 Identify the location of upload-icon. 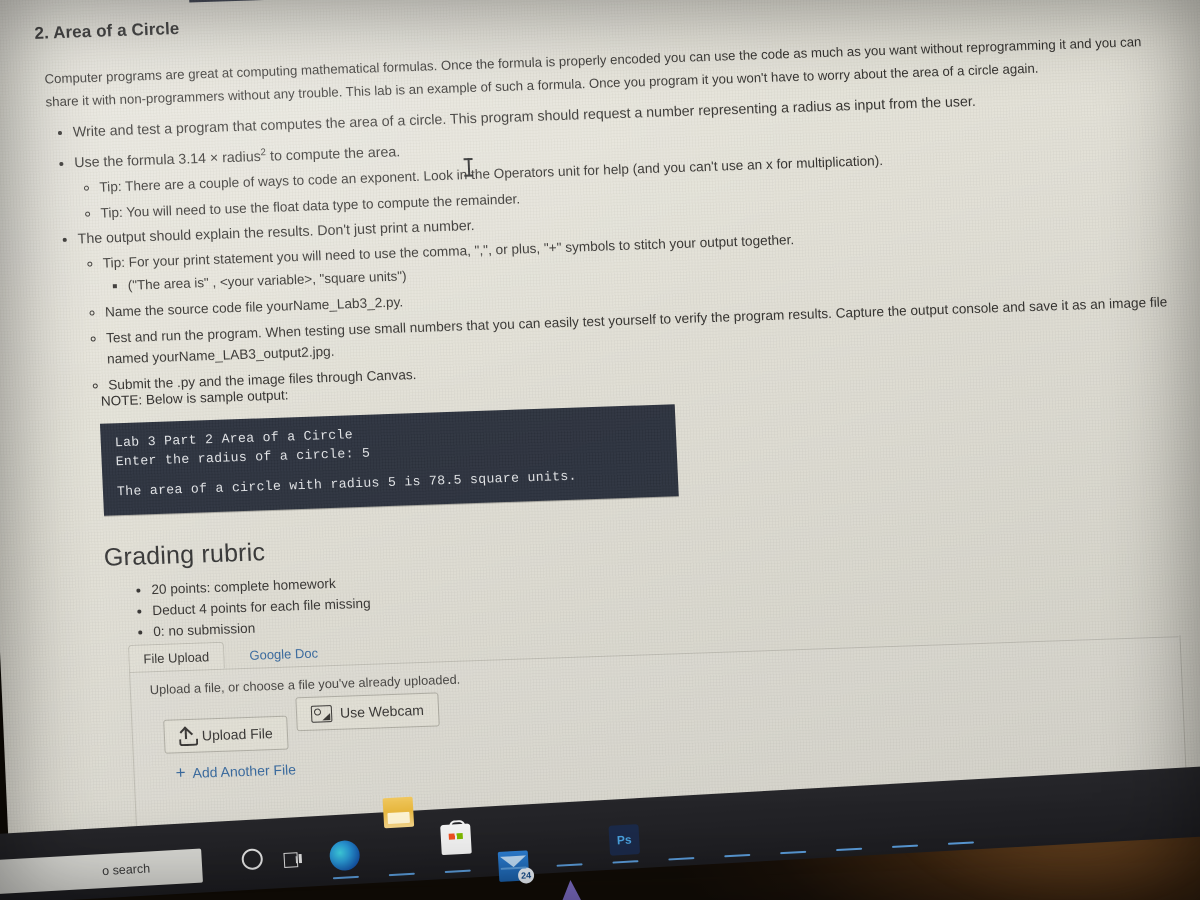
(189, 737).